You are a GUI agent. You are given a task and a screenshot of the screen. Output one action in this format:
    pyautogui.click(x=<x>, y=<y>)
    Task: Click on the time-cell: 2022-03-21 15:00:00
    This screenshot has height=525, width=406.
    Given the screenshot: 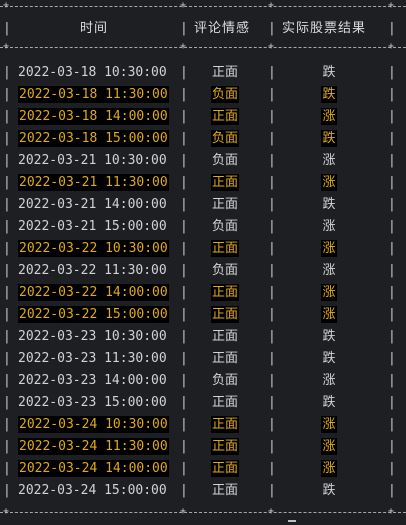 What is the action you would take?
    pyautogui.click(x=92, y=227)
    